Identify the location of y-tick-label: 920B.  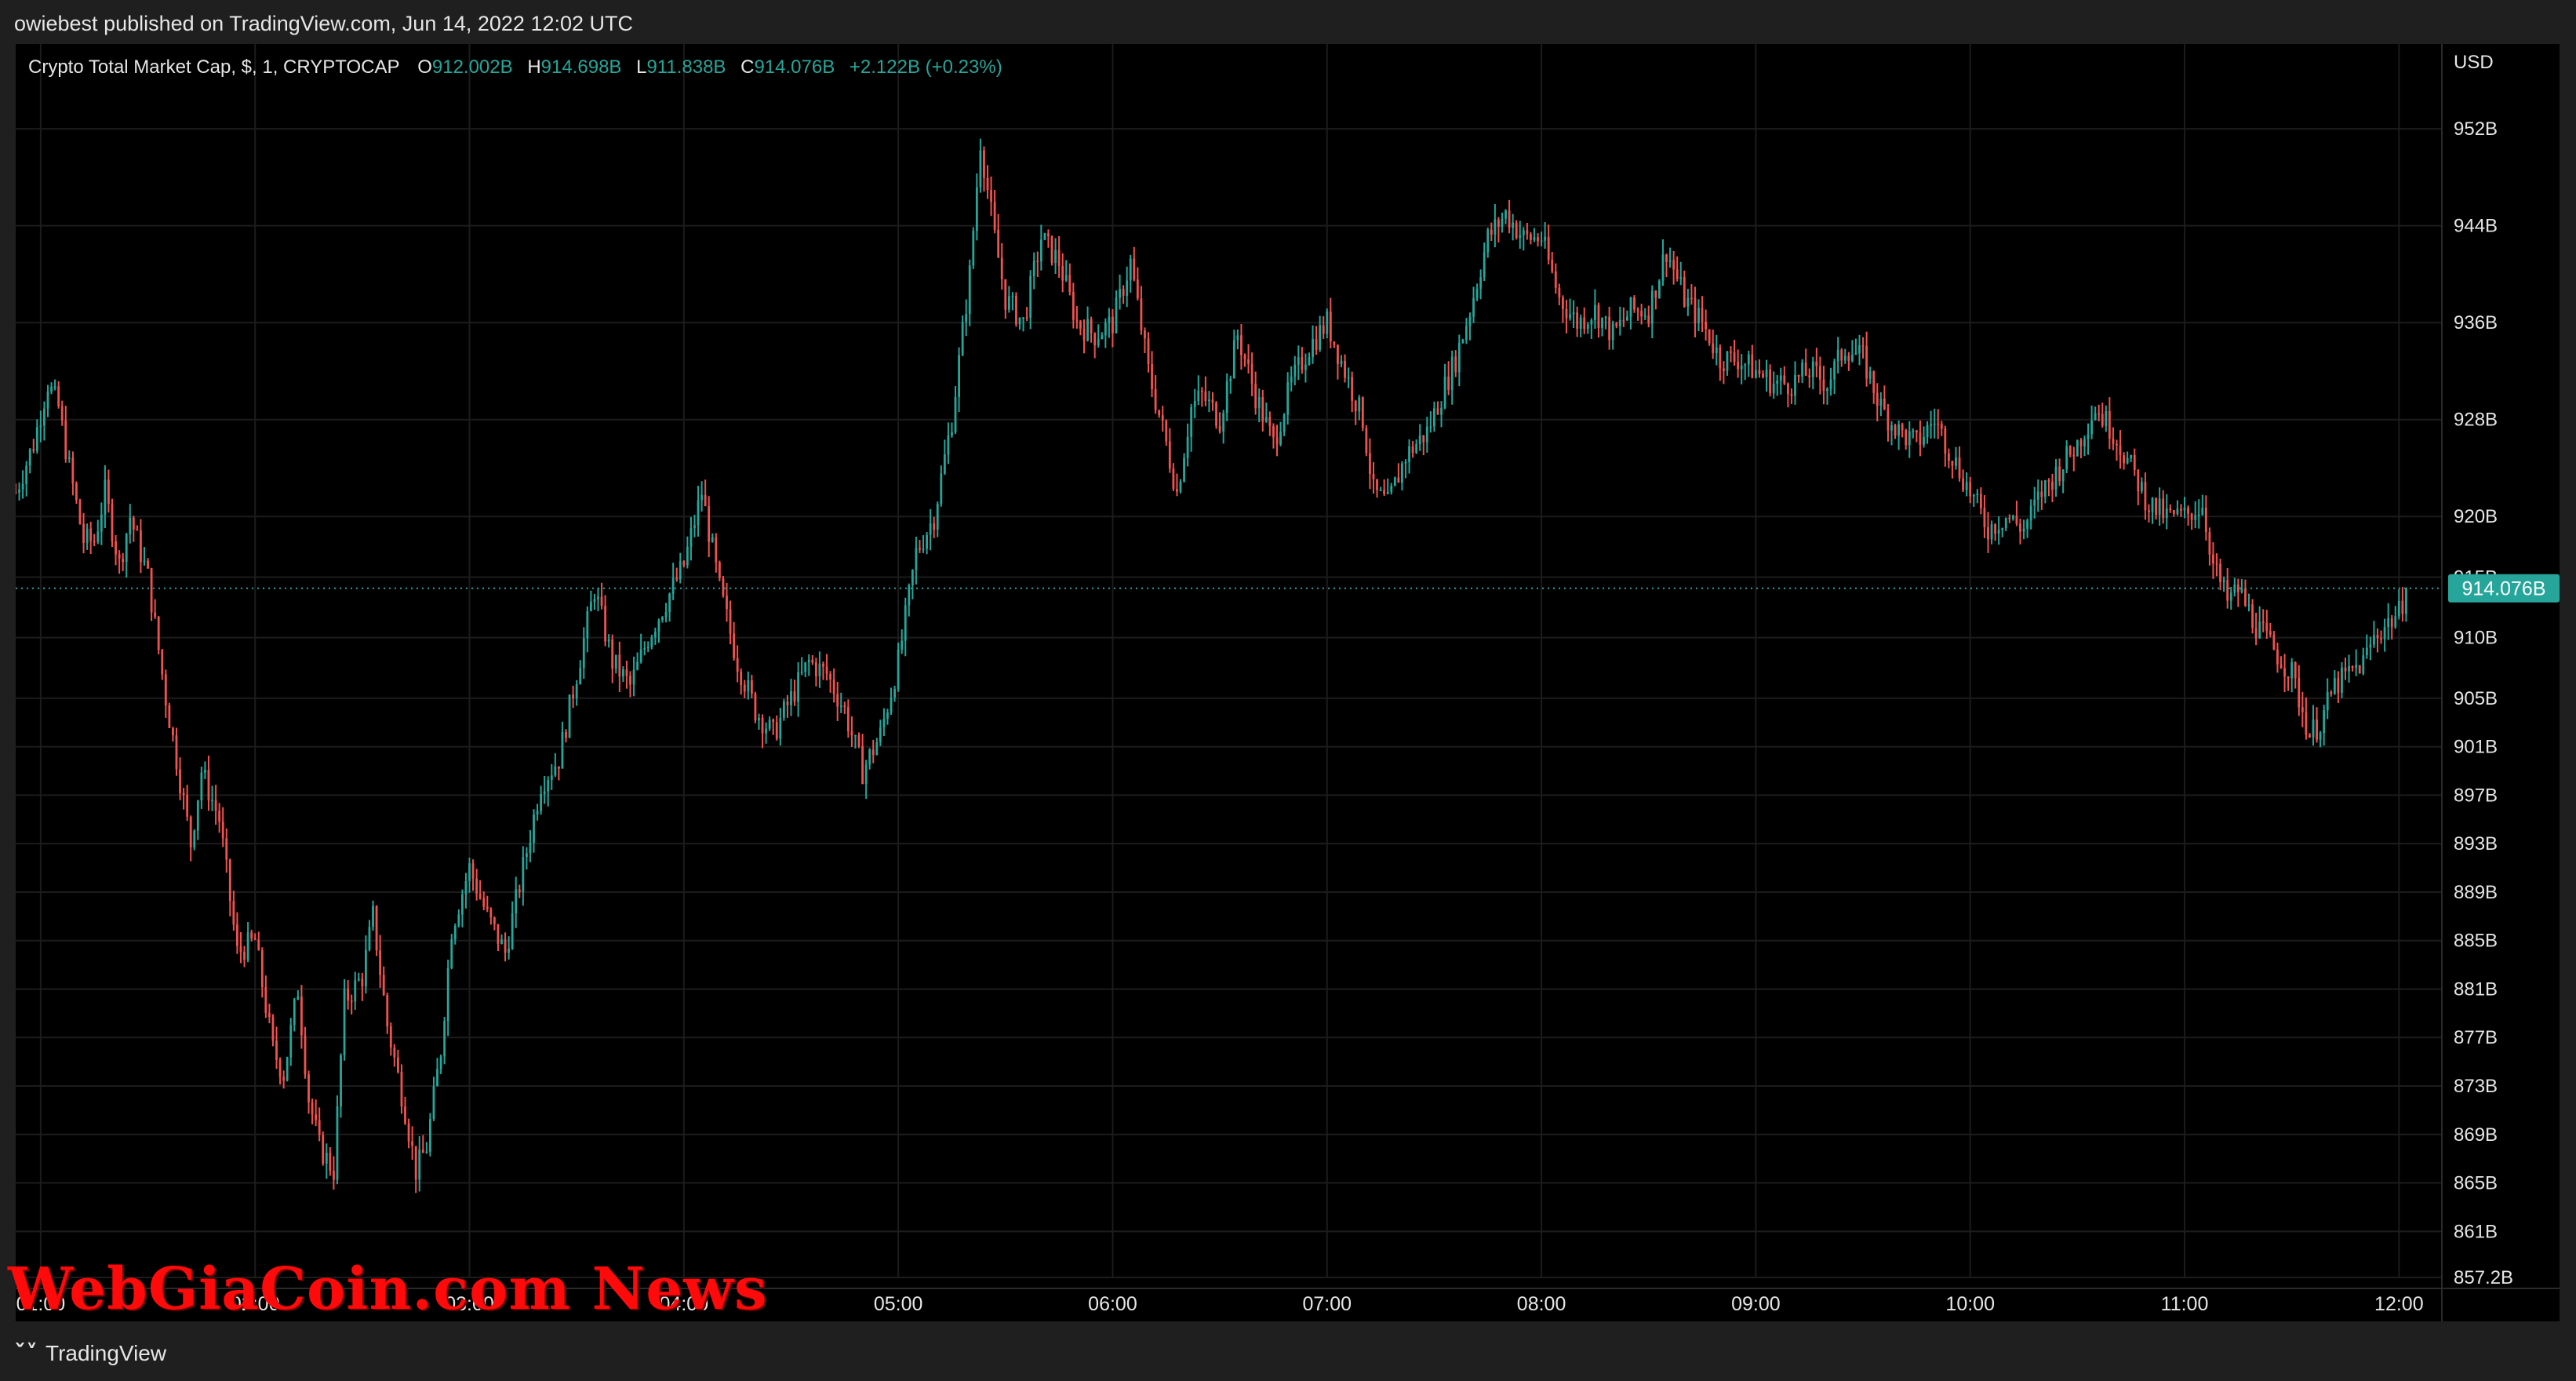
(2476, 516).